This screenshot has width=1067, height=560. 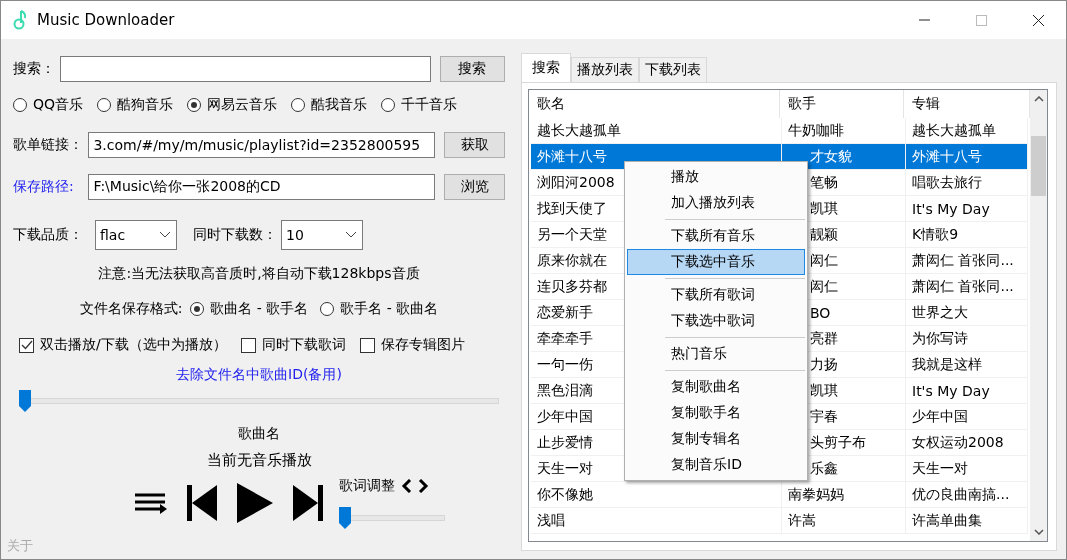 What do you see at coordinates (716, 465) in the screenshot?
I see `menu-item: 复制音乐ID` at bounding box center [716, 465].